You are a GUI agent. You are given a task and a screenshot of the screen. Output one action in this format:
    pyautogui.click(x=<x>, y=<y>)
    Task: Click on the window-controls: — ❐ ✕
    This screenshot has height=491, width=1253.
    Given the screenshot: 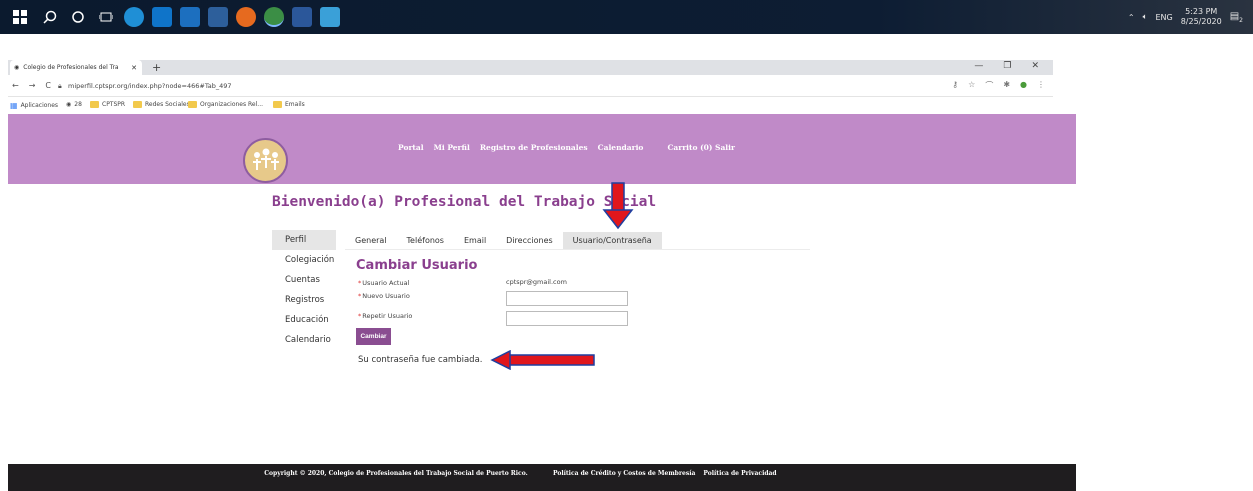 What is the action you would take?
    pyautogui.click(x=1006, y=66)
    